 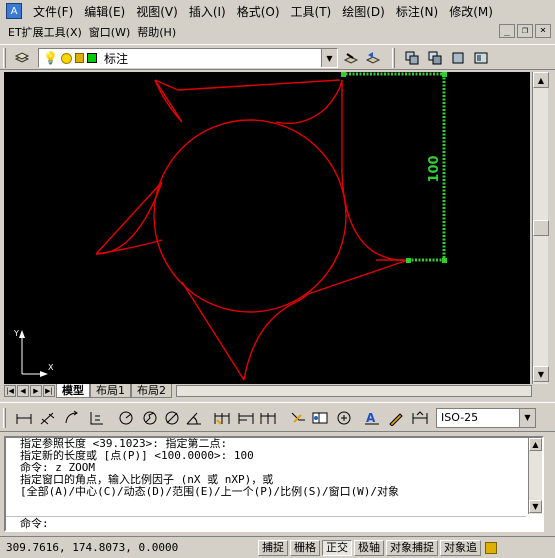 I want to click on diameter-dimension-icon, so click(x=172, y=418).